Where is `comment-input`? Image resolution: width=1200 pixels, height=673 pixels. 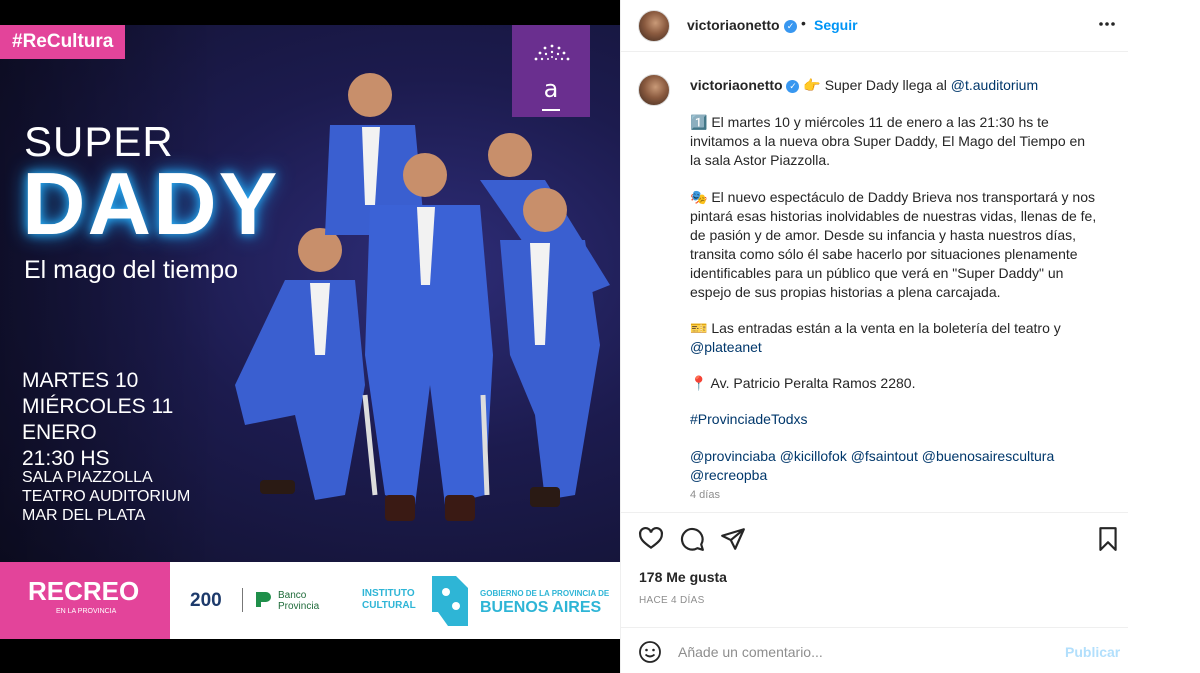 comment-input is located at coordinates (858, 652).